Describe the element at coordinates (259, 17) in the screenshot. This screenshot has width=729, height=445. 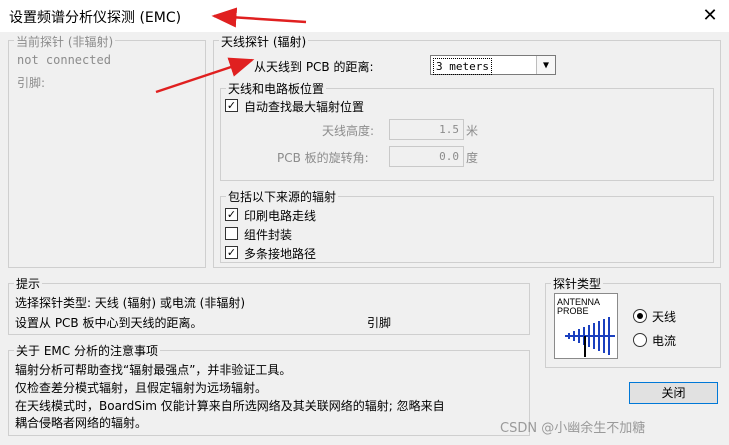
I see `annotation-arrow-title` at that location.